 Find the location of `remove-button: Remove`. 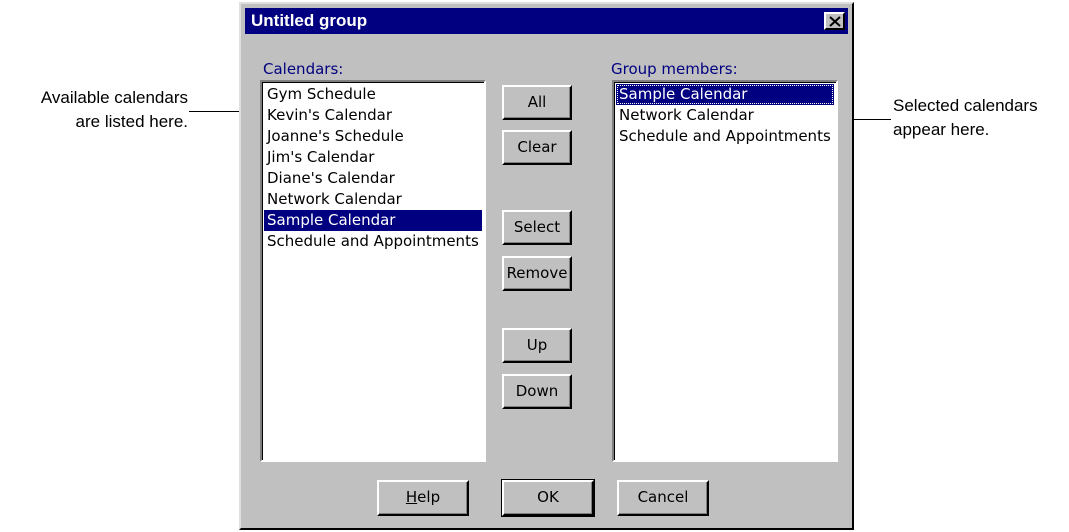

remove-button: Remove is located at coordinates (537, 273).